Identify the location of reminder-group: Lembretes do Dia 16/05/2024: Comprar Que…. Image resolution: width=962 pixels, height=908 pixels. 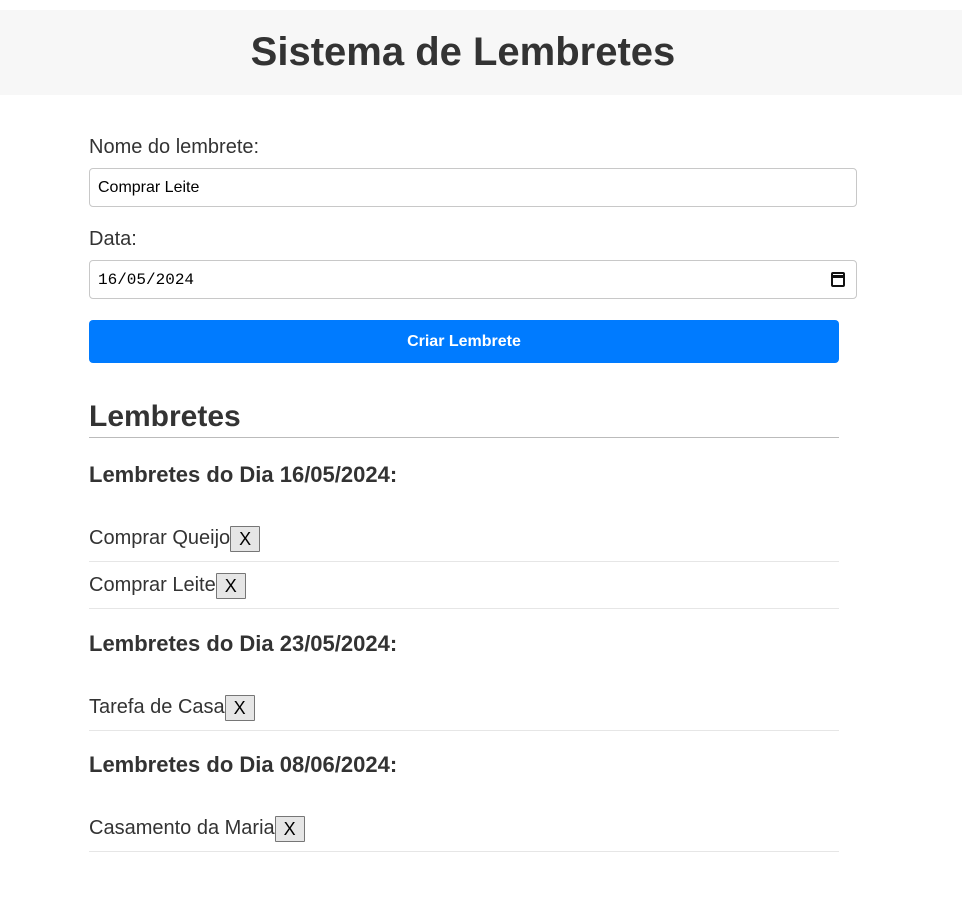
(464, 534).